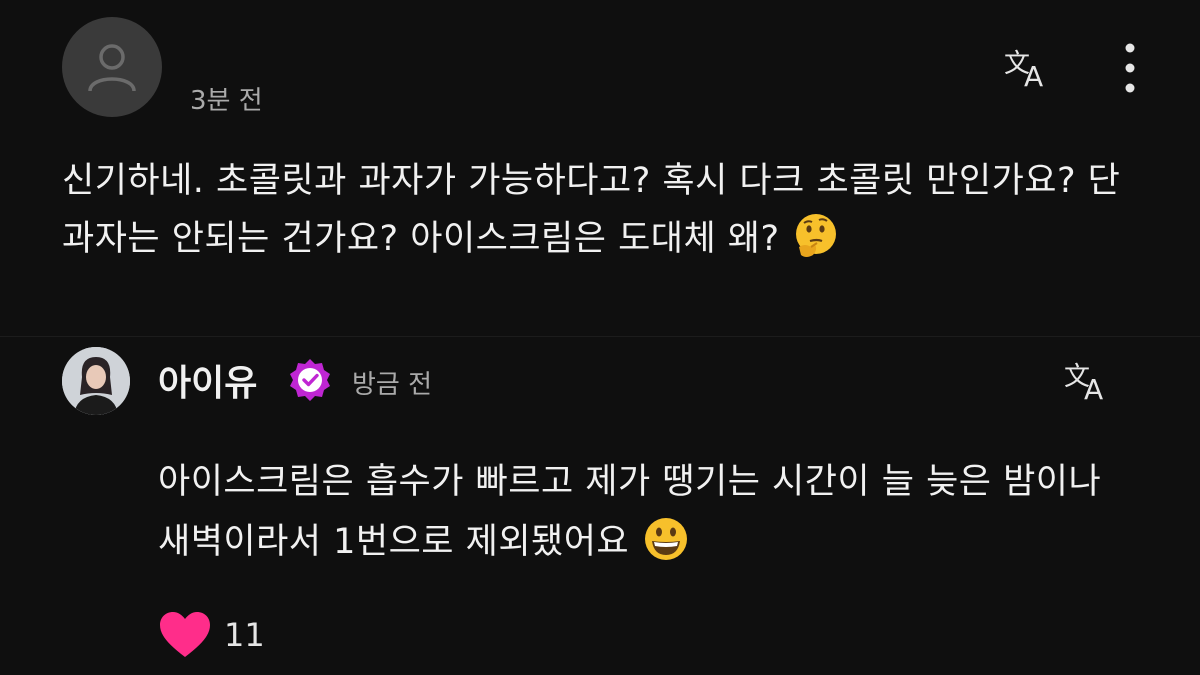 The height and width of the screenshot is (675, 1200). What do you see at coordinates (207, 380) in the screenshot?
I see `reply-author-name: 아이유` at bounding box center [207, 380].